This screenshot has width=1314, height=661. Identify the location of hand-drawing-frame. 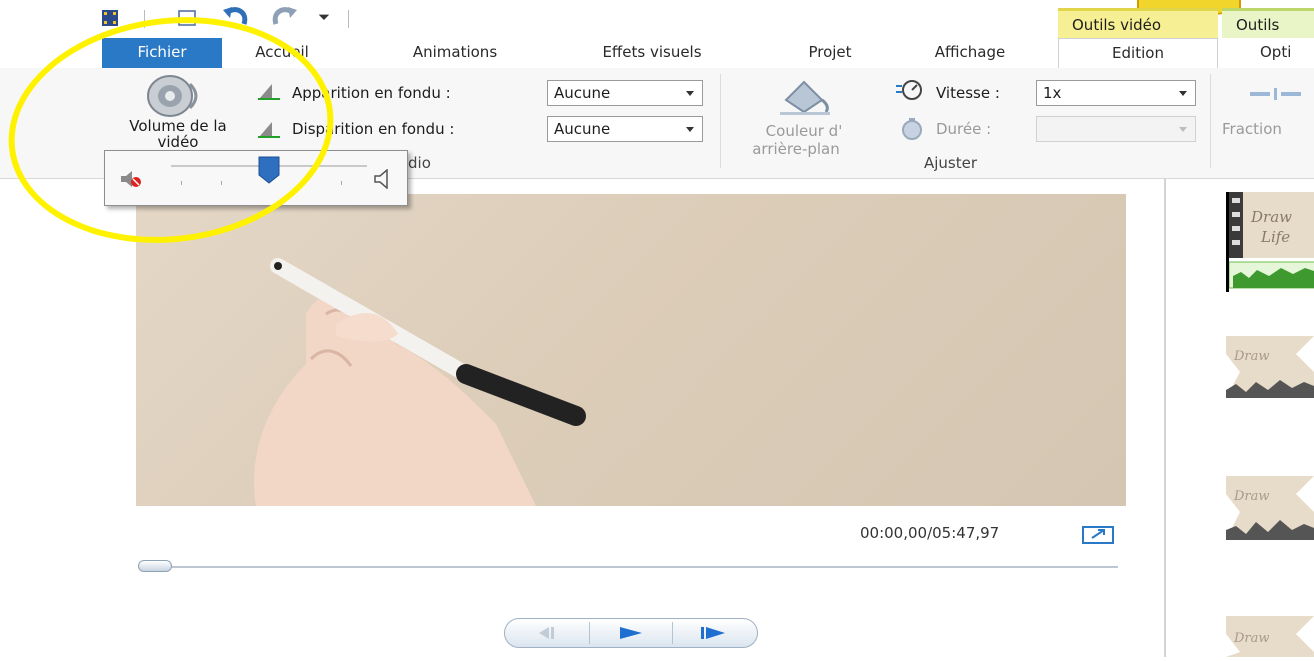
(420, 382).